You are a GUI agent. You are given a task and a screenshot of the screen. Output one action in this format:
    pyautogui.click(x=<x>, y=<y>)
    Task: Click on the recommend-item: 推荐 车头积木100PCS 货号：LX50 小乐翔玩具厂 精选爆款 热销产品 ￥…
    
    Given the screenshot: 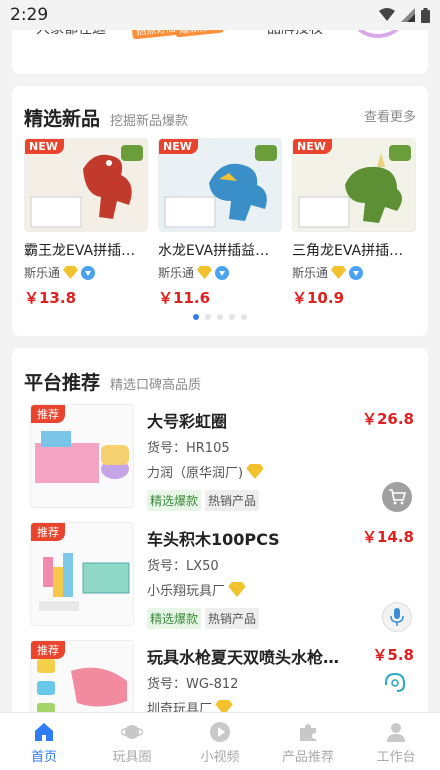 What is the action you would take?
    pyautogui.click(x=220, y=581)
    